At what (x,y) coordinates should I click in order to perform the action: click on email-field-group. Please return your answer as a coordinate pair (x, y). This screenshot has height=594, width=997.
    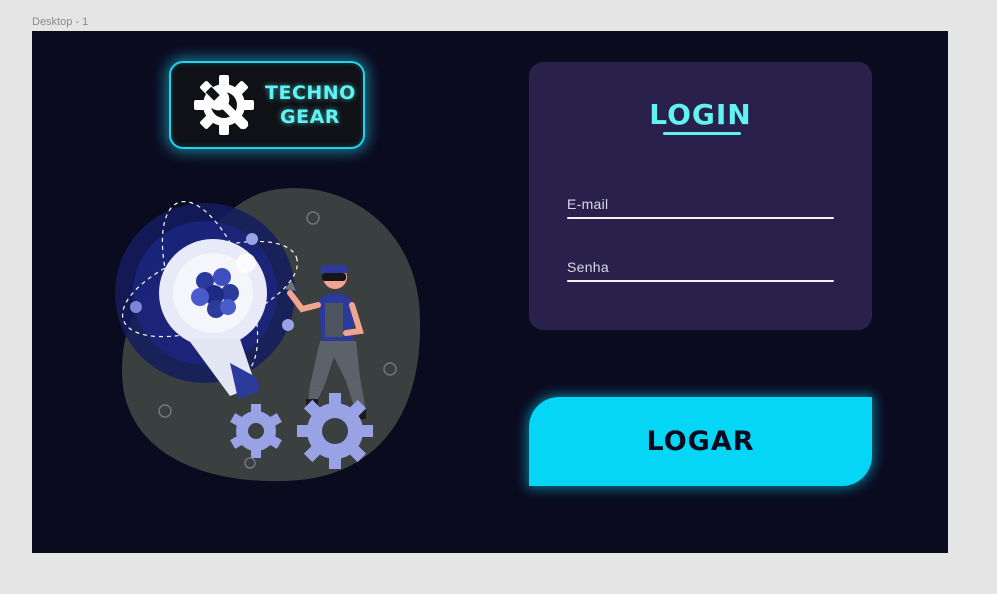
    Looking at the image, I should click on (700, 206).